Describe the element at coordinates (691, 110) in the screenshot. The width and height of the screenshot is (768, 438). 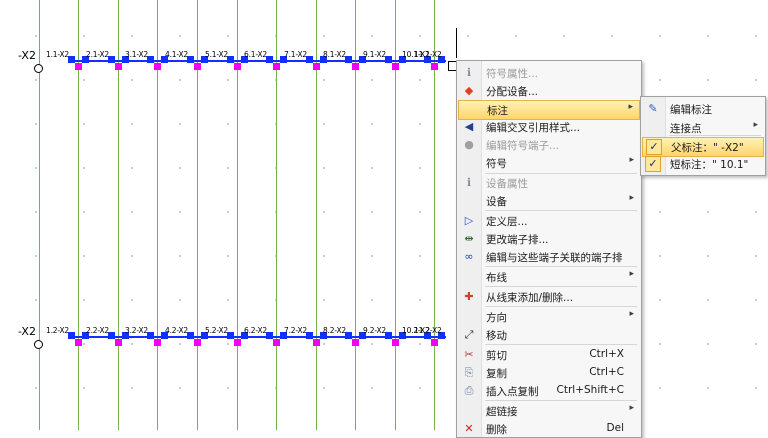
I see `menu-item-label: 编辑标注` at that location.